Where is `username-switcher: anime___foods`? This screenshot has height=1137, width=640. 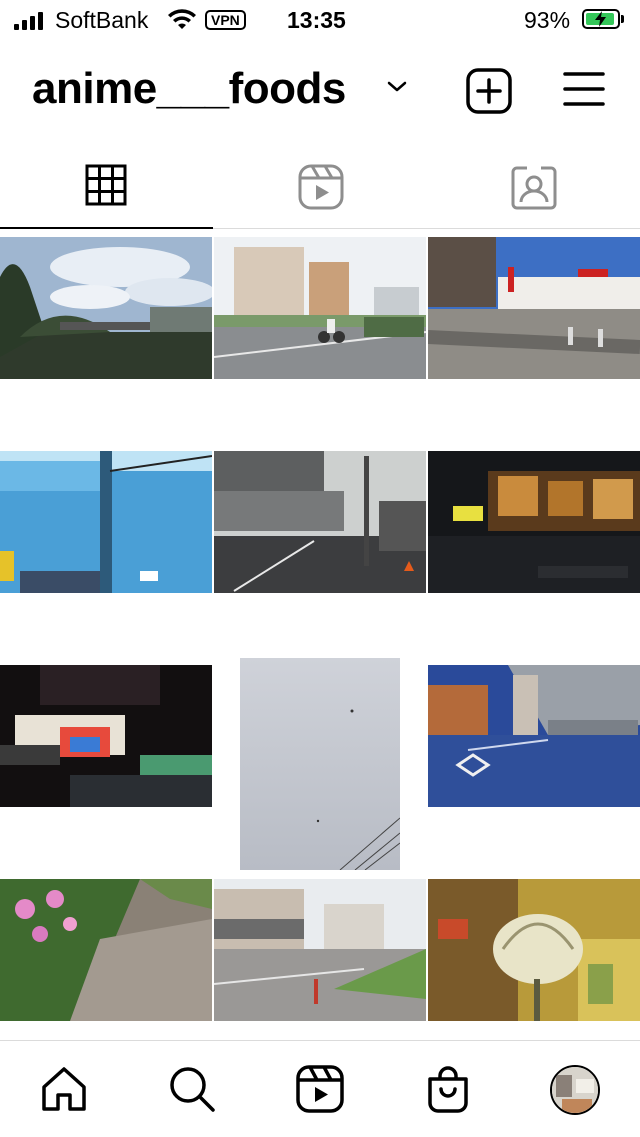 username-switcher: anime___foods is located at coordinates (189, 89).